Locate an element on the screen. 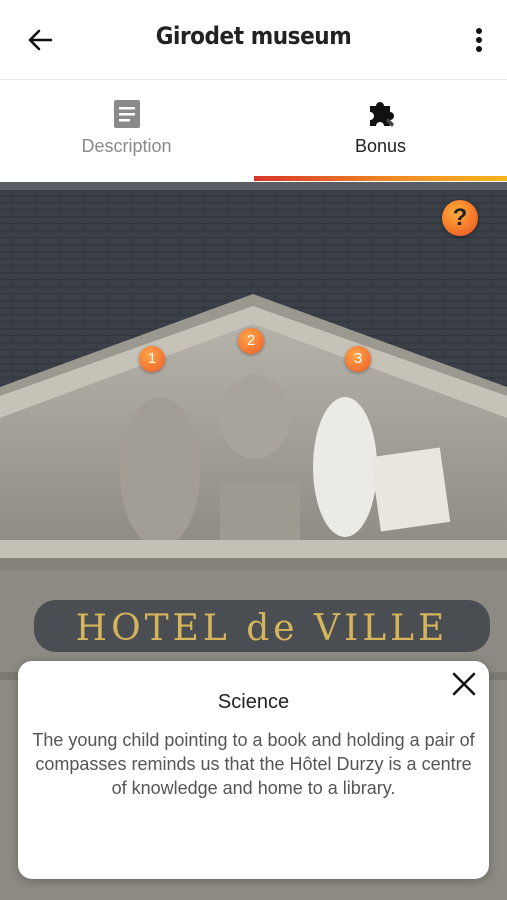  hotspot-2: 2 is located at coordinates (251, 341).